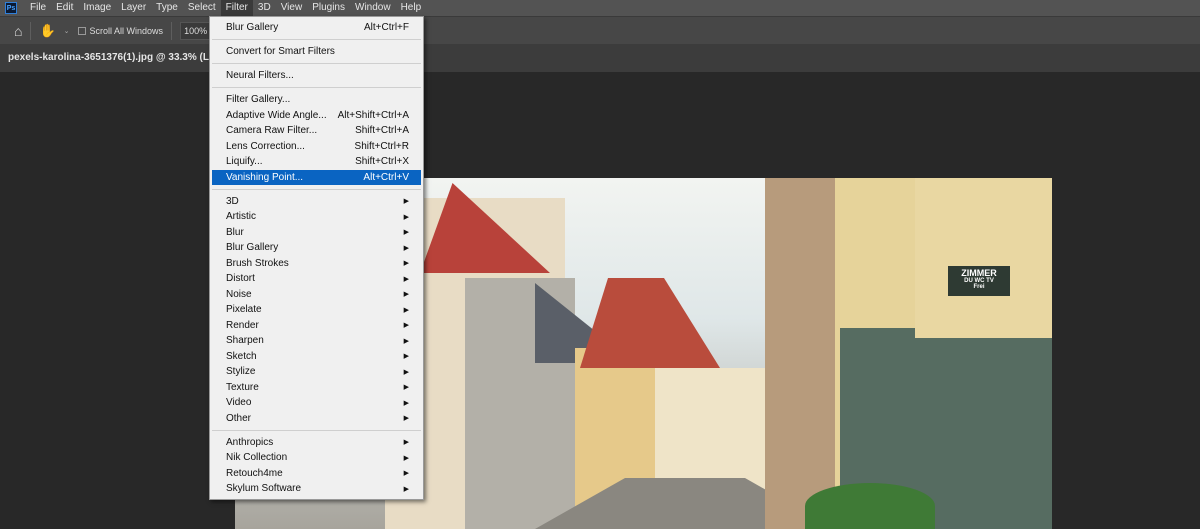 The height and width of the screenshot is (529, 1200). Describe the element at coordinates (257, 263) in the screenshot. I see `menu-item-label: Brush Strokes` at that location.